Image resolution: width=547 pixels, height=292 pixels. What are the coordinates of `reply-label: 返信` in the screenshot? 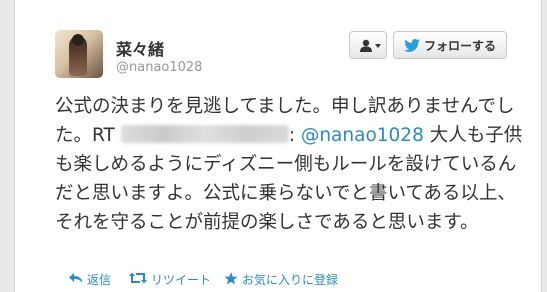 It's located at (99, 280).